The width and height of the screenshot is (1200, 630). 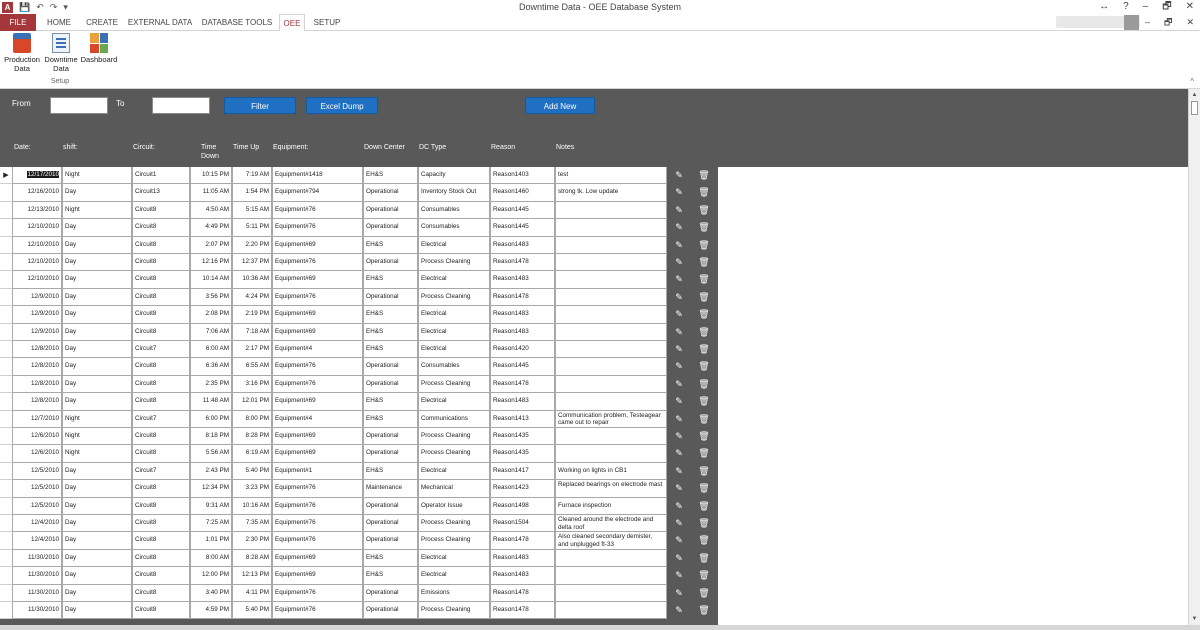 What do you see at coordinates (522, 489) in the screenshot?
I see `reason-field: Reason1423` at bounding box center [522, 489].